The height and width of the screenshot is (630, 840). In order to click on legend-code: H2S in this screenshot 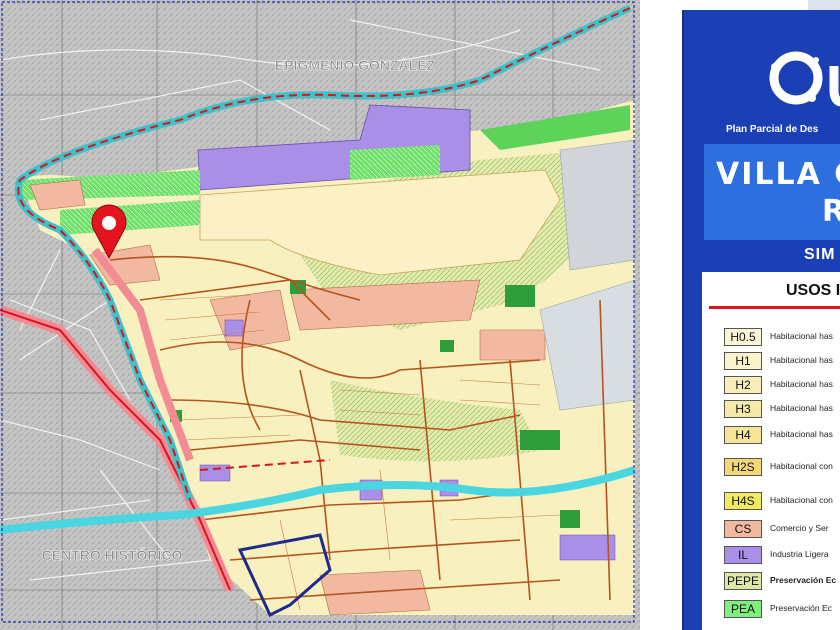, I will do `click(743, 467)`.